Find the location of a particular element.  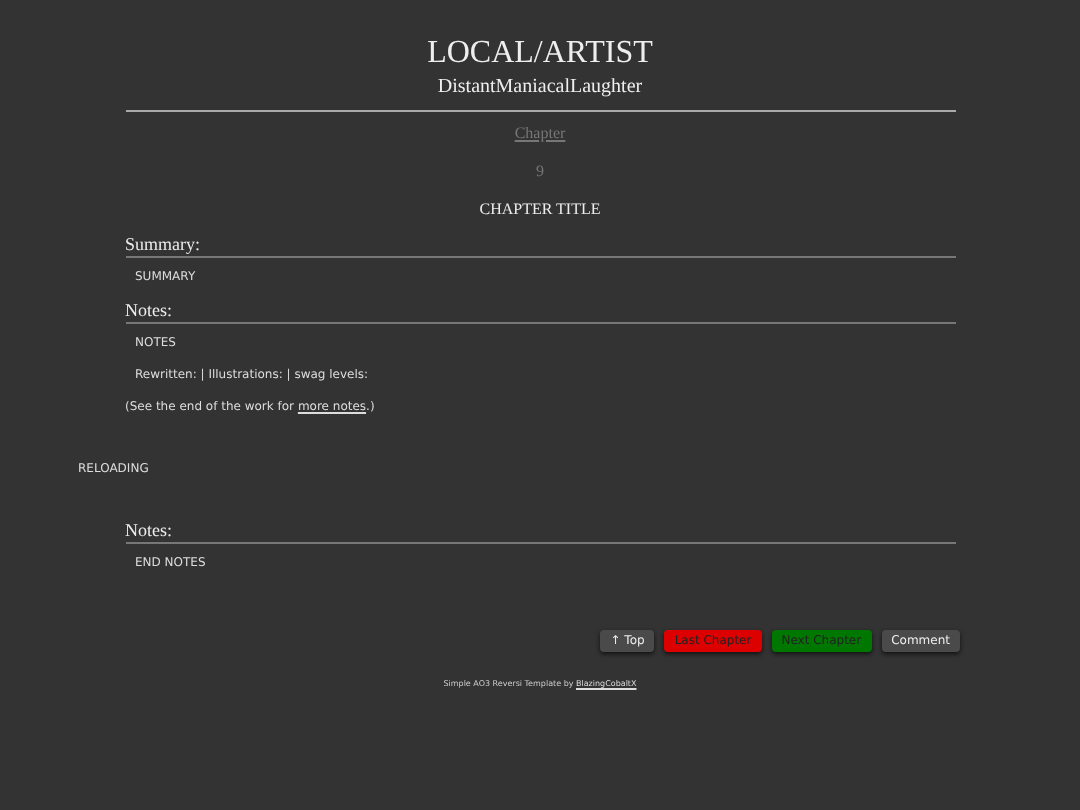

notes-heading: Notes: is located at coordinates (540, 312).